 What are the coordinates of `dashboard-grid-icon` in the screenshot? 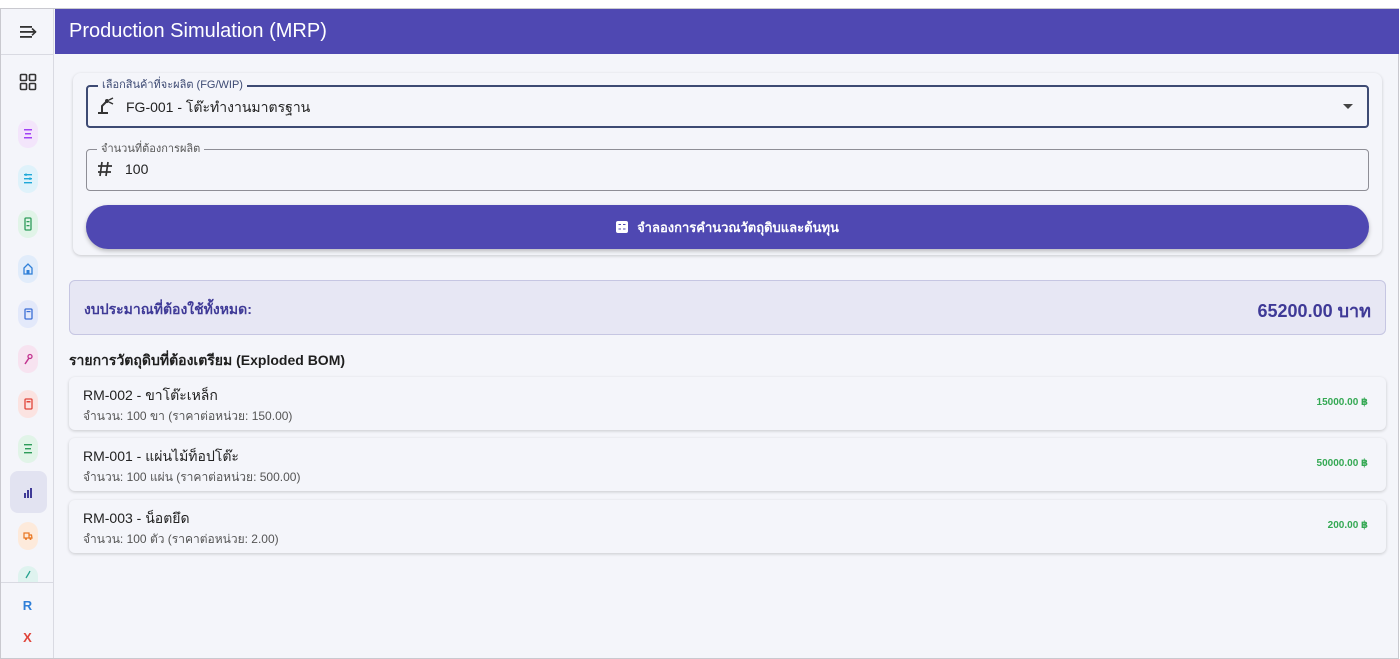 It's located at (28, 82).